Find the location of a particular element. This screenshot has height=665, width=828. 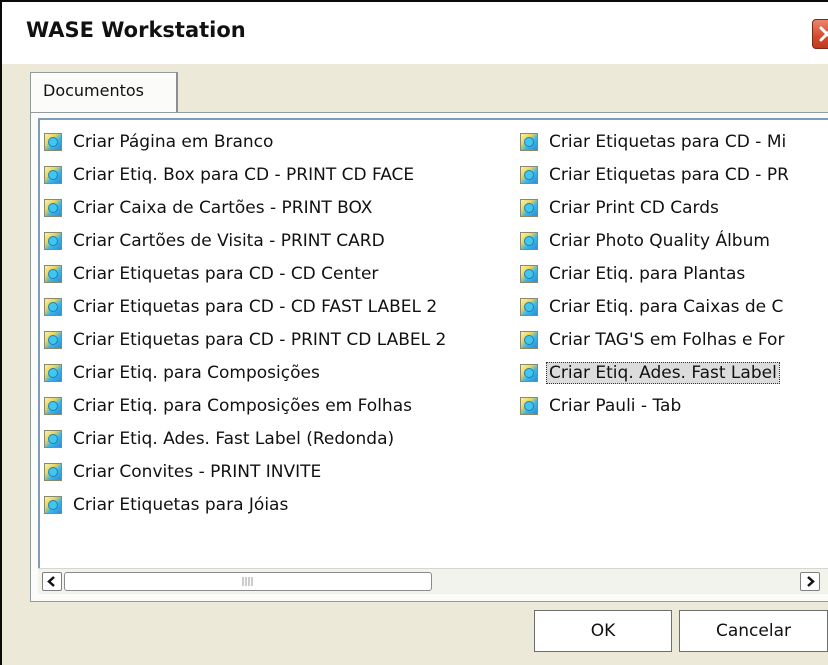

grip-icon is located at coordinates (247, 581).